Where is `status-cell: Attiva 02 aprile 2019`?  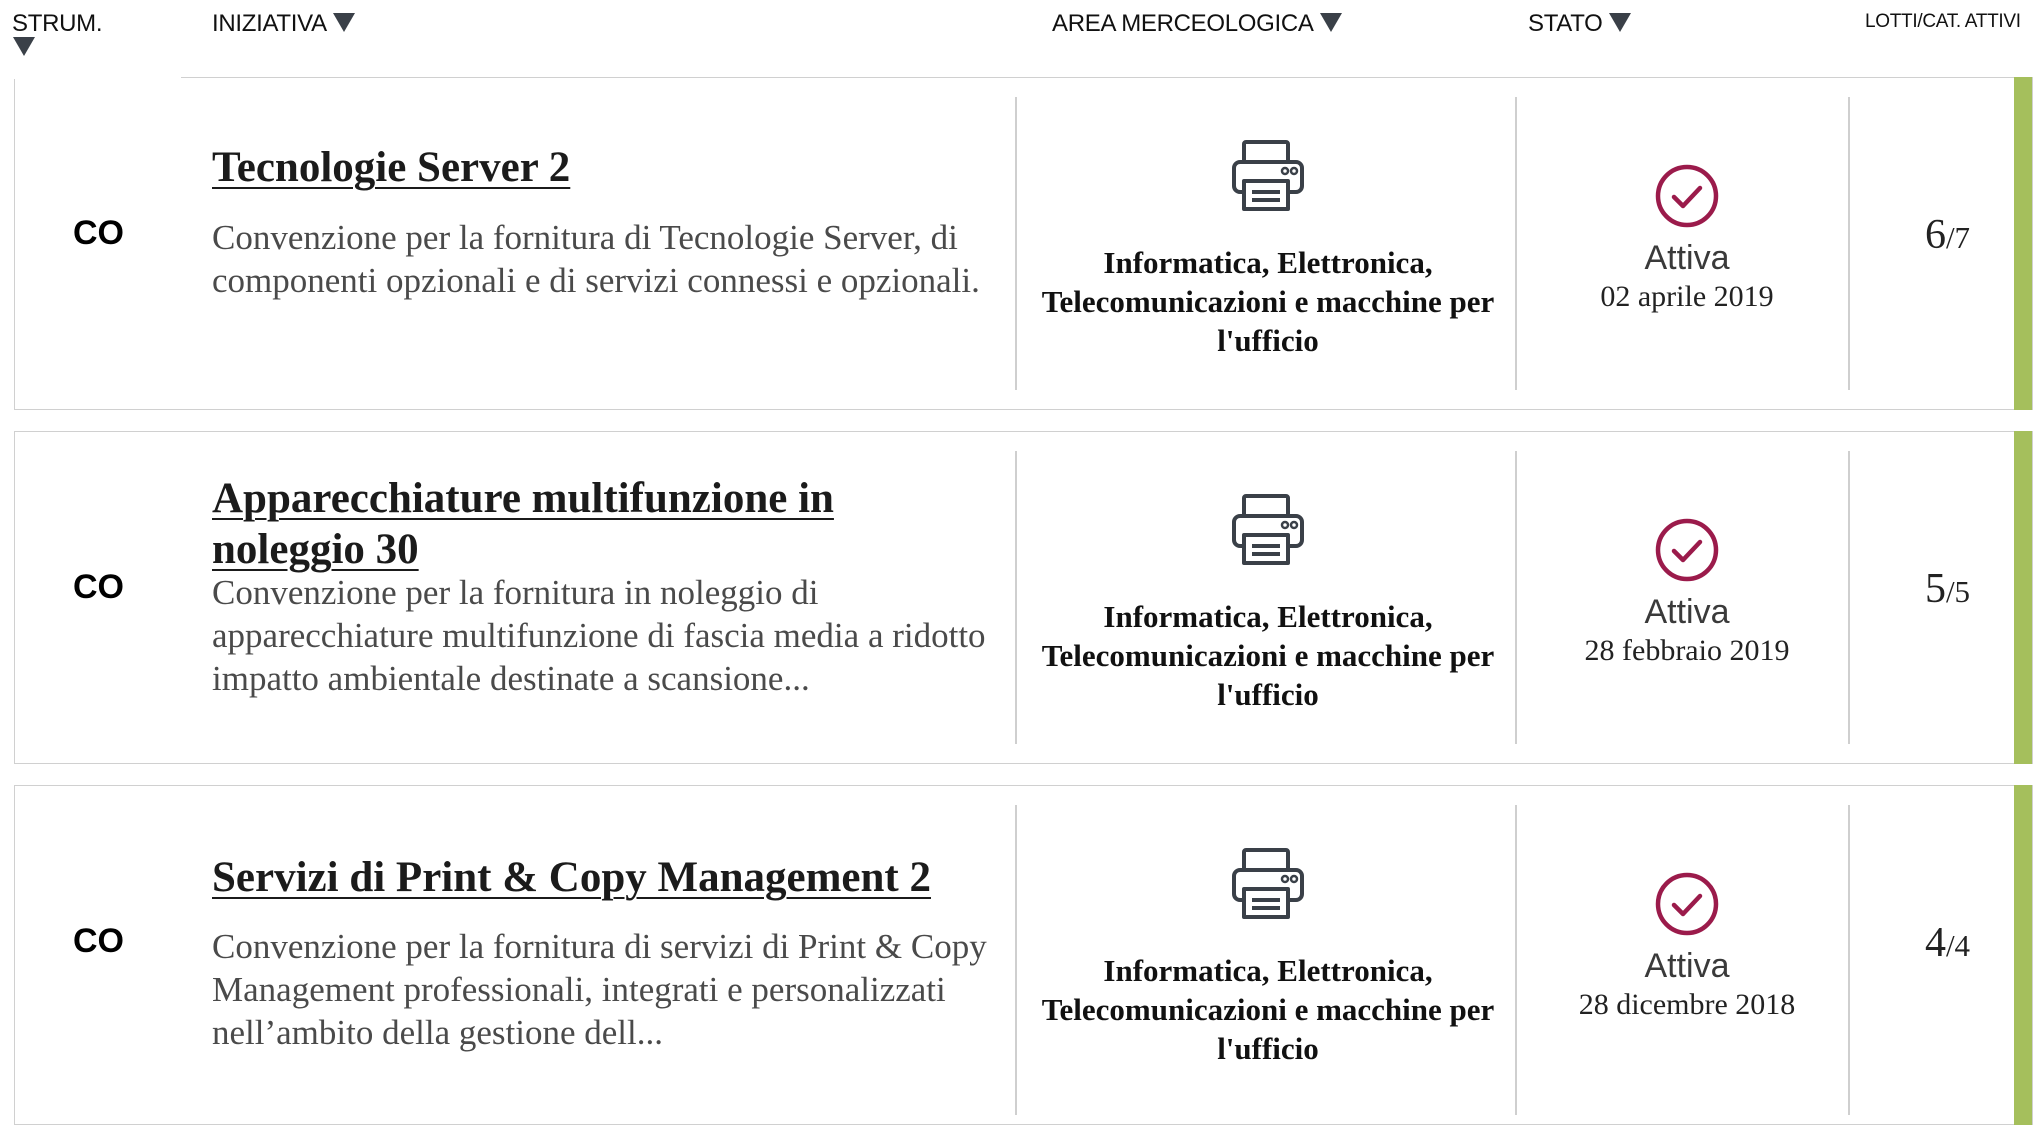 status-cell: Attiva 02 aprile 2019 is located at coordinates (1687, 239).